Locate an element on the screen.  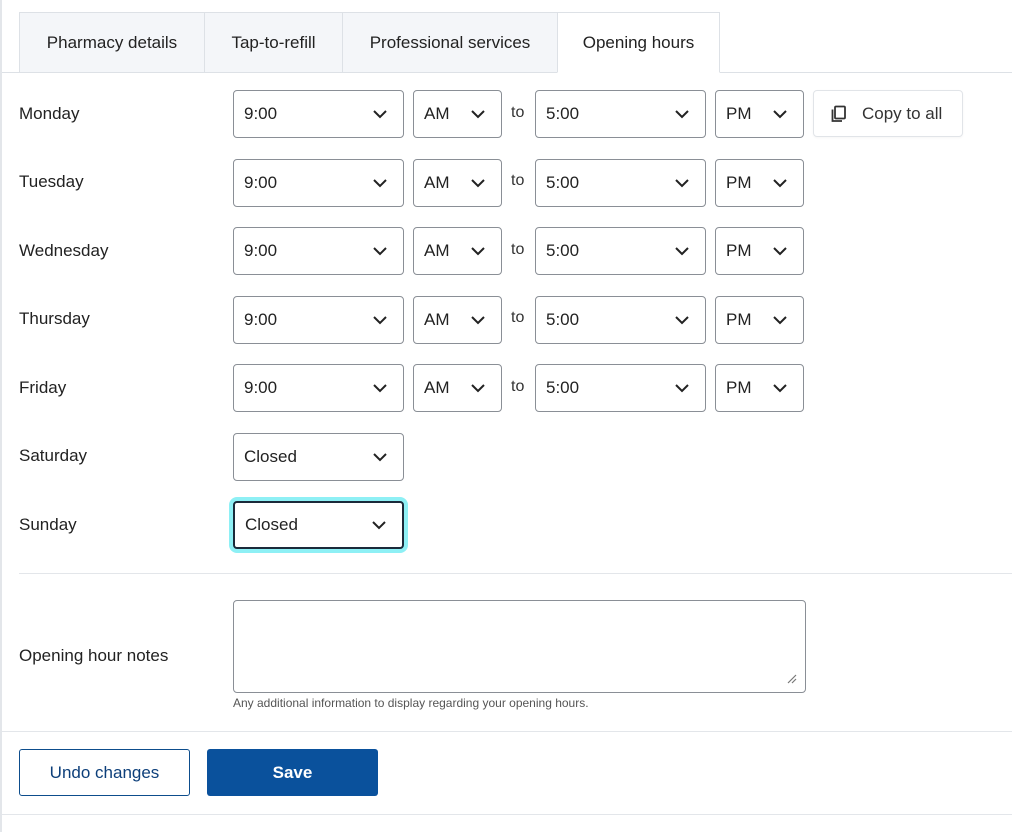
friday-open-time-select: 9:00 is located at coordinates (318, 388).